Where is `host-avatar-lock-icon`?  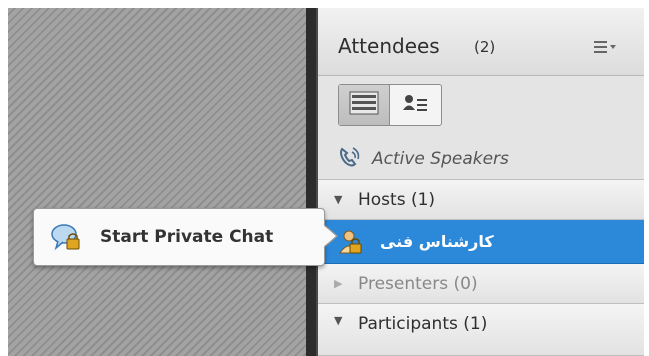 host-avatar-lock-icon is located at coordinates (351, 242).